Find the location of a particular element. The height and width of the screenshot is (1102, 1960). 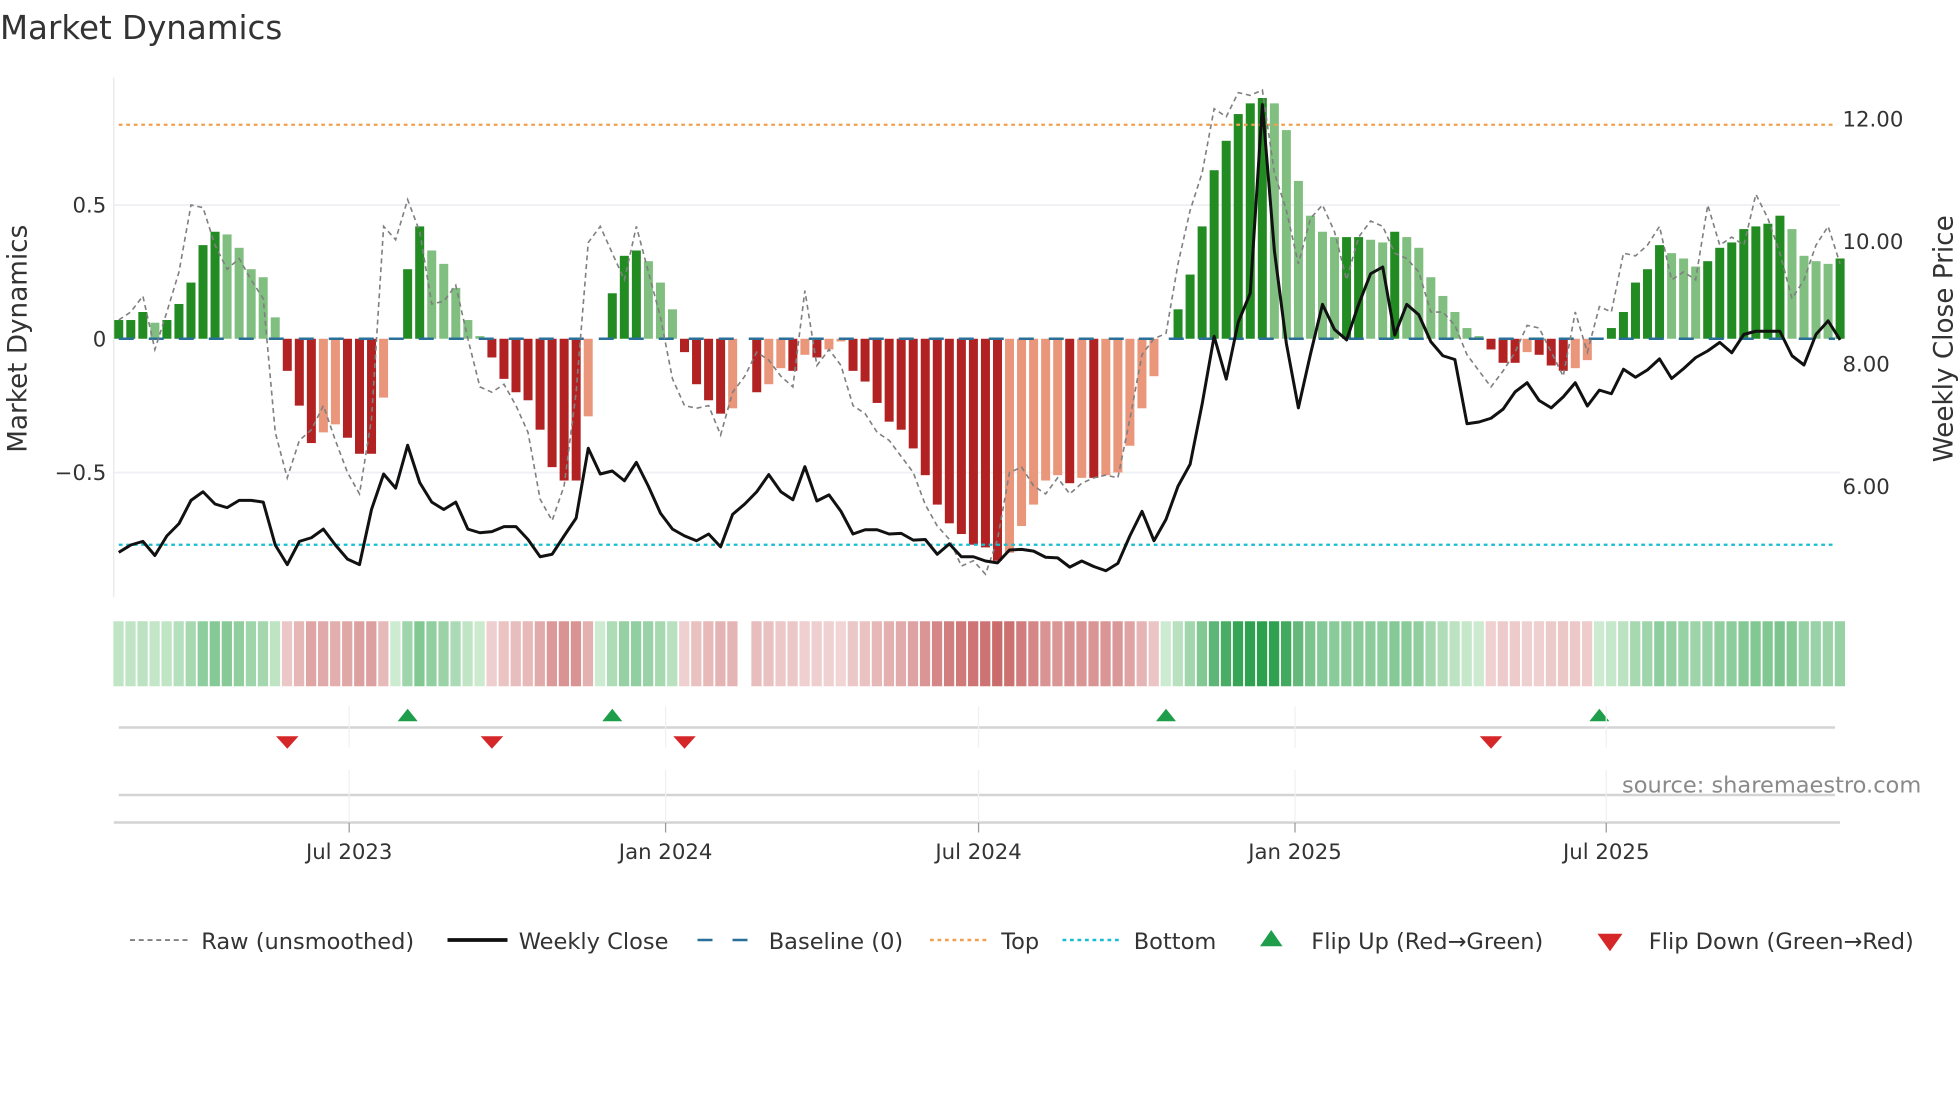

y-tick-label: 0 is located at coordinates (100, 339).